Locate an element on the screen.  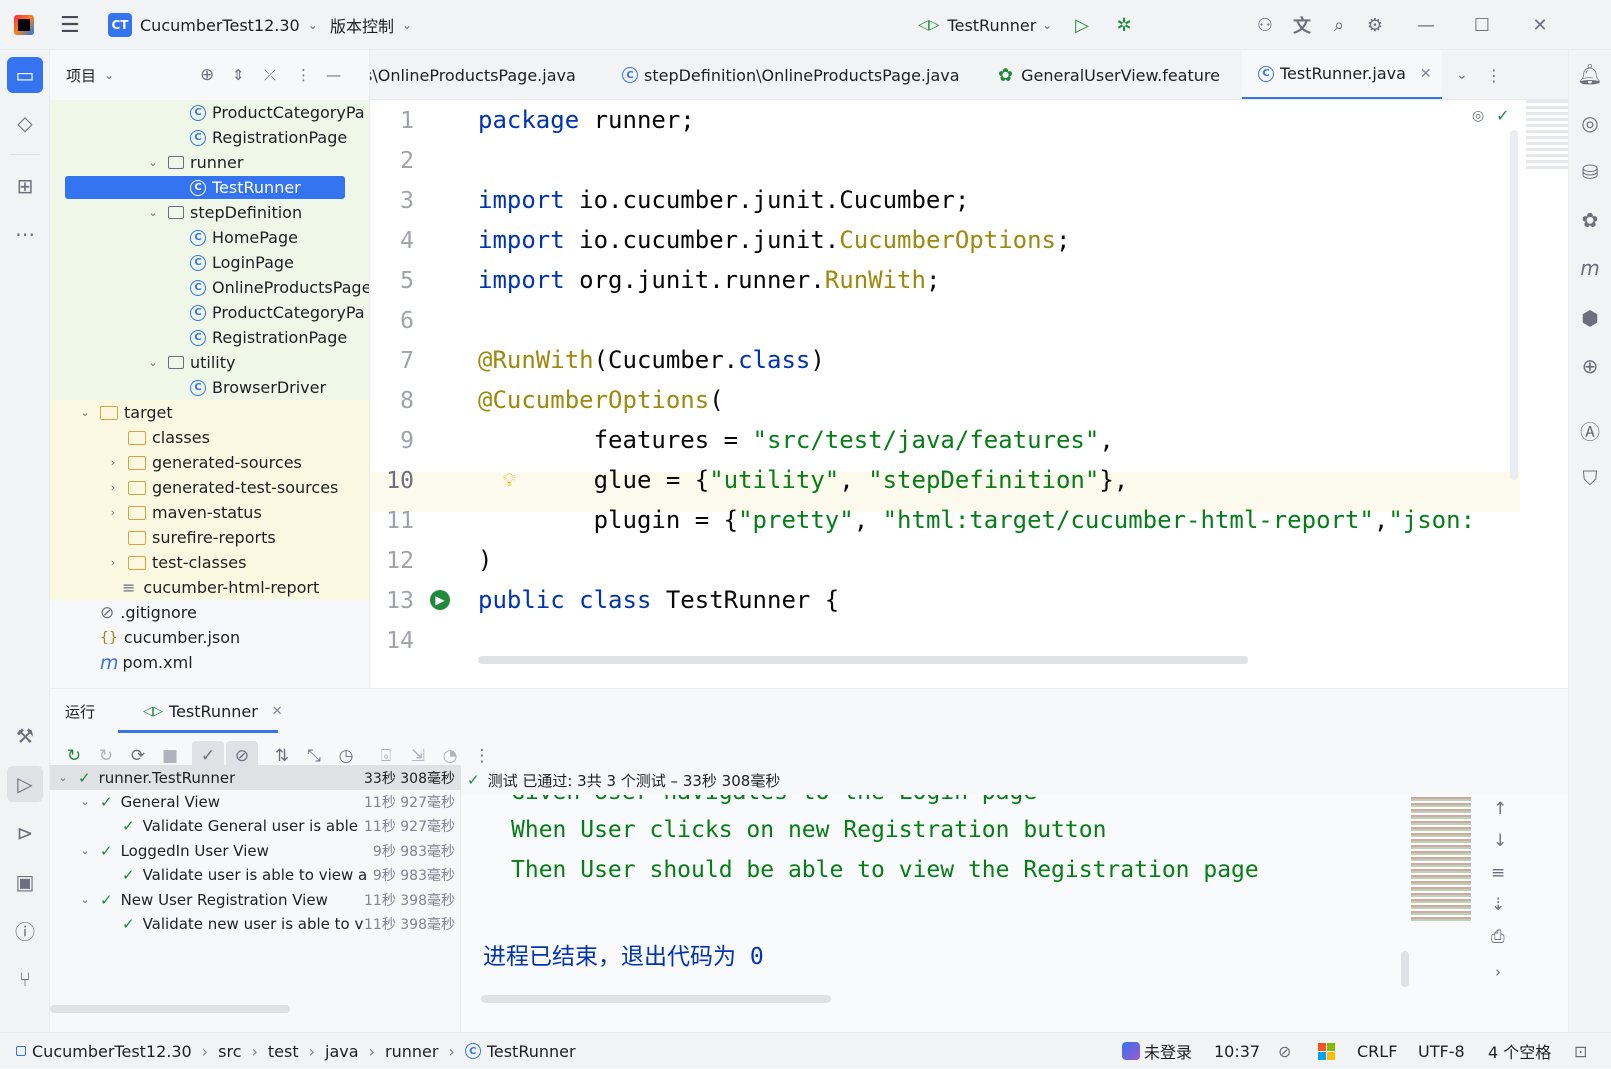
test-result-row: ⌄ ✓ LoggedIn User View 9秒 983毫秒 is located at coordinates (255, 850).